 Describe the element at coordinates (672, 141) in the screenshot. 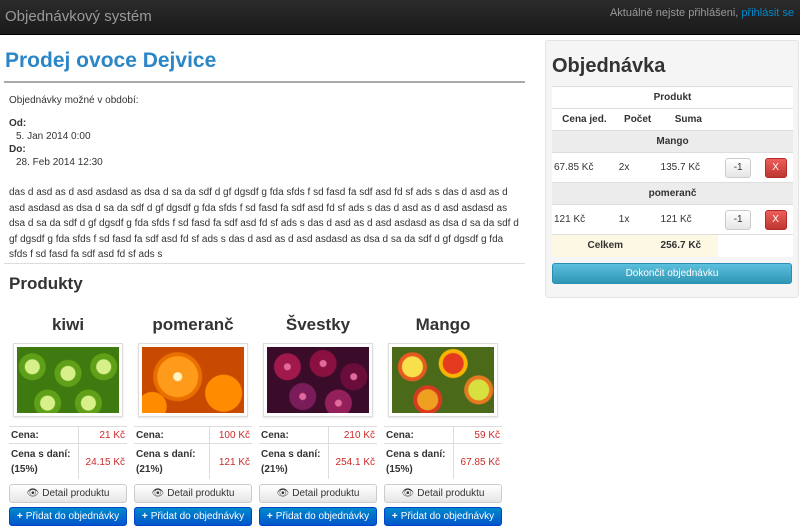

I see `order-item-name: Mango` at that location.